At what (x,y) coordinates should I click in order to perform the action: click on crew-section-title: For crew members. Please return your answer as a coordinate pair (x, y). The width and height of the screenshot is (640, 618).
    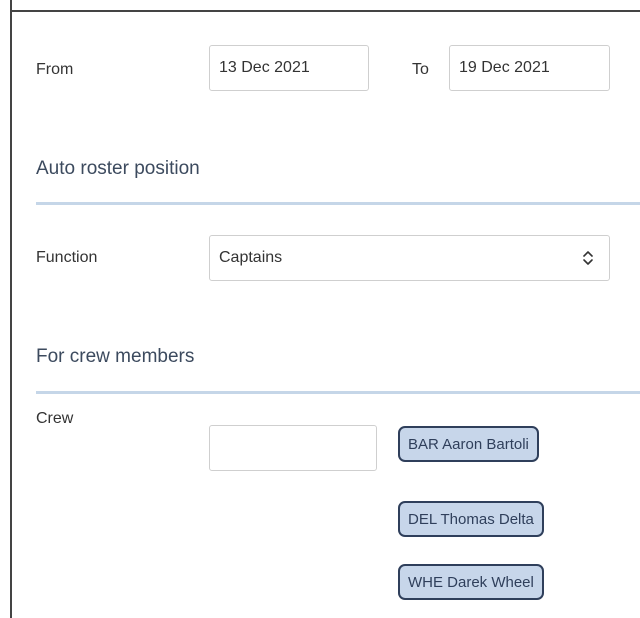
    Looking at the image, I should click on (115, 356).